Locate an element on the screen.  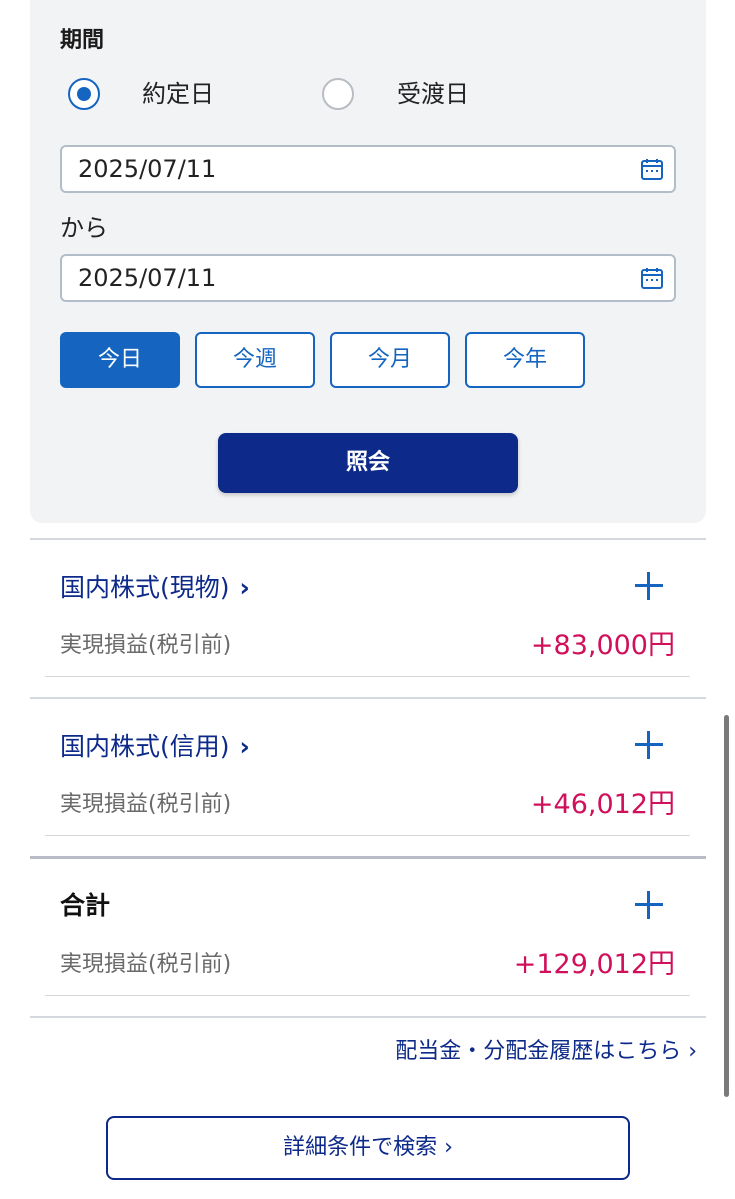
total-title: 合計 is located at coordinates (85, 905).